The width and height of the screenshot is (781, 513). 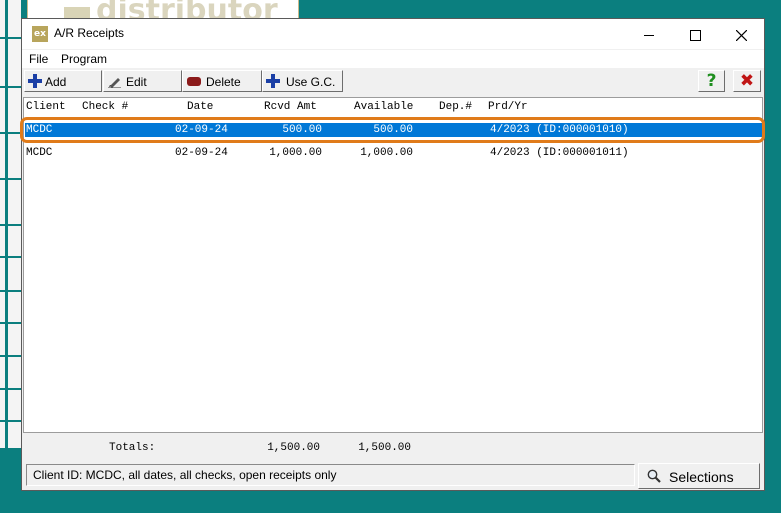 What do you see at coordinates (559, 130) in the screenshot?
I see `cell-prd-yr: 4/2023 (ID:000001010)` at bounding box center [559, 130].